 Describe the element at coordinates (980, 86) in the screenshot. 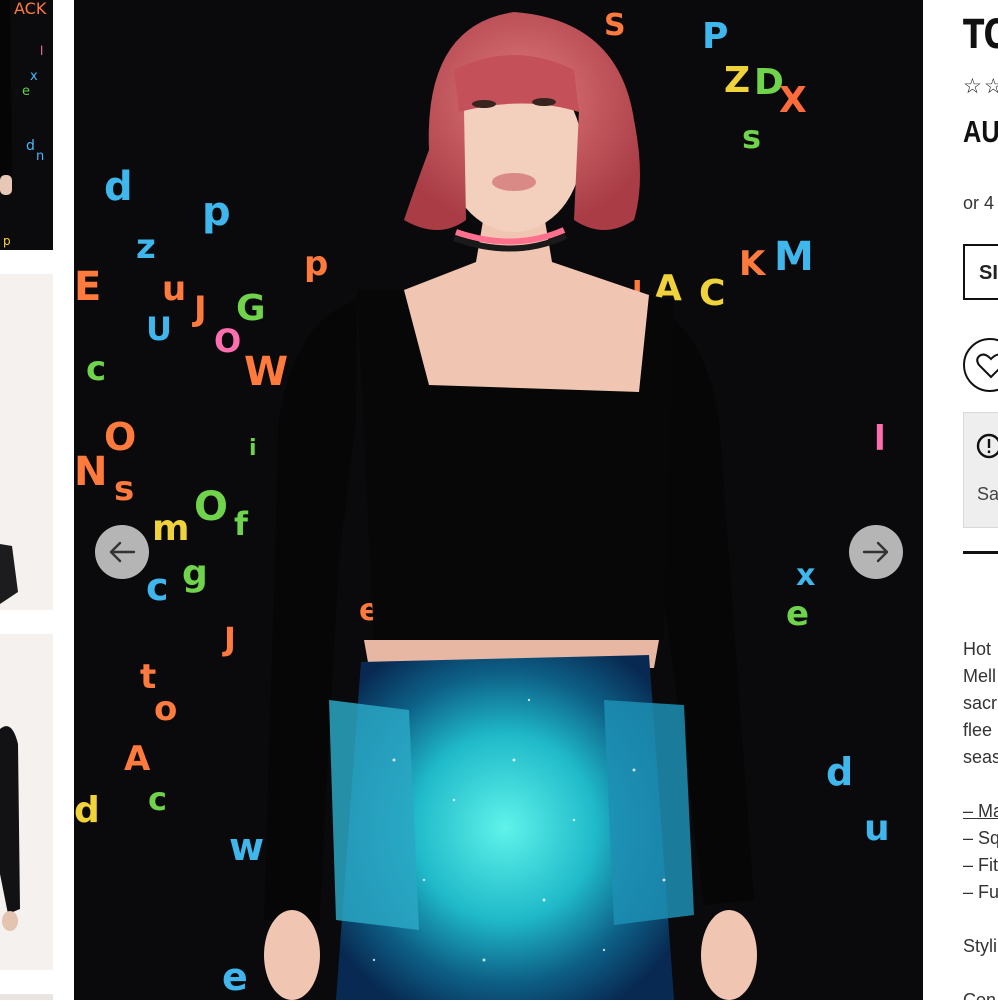

I see `rating-stars: ☆☆` at that location.